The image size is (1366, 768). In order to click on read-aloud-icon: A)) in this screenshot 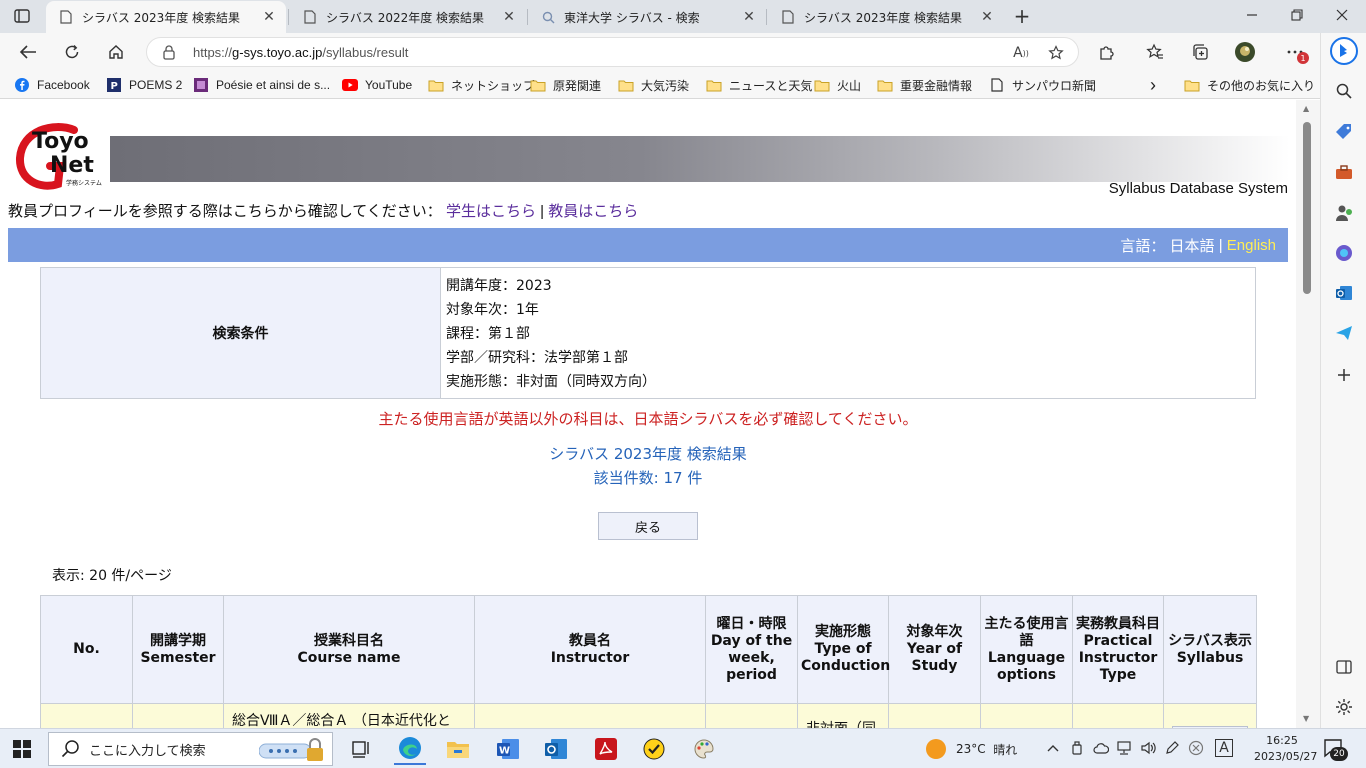, I will do `click(1021, 53)`.